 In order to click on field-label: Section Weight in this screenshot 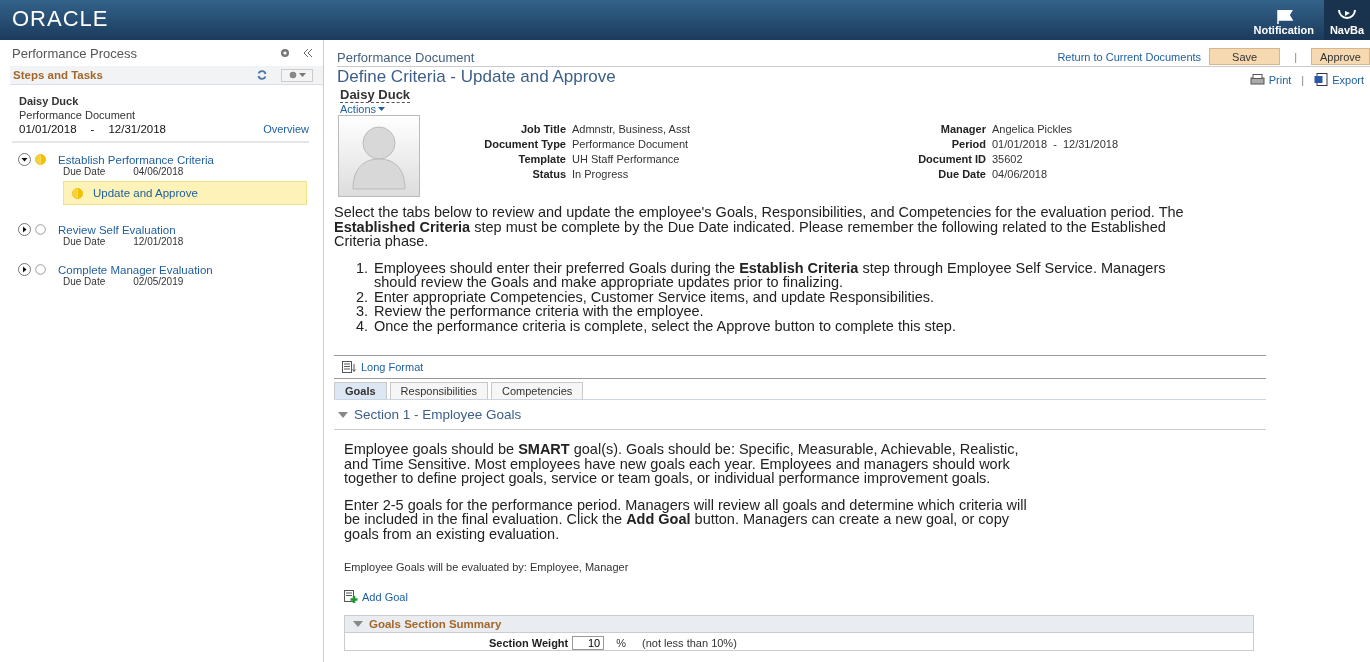, I will do `click(529, 643)`.